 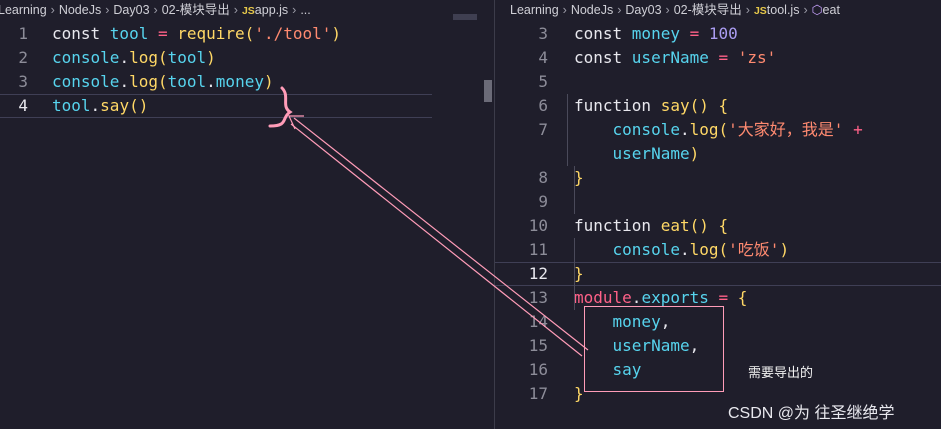 What do you see at coordinates (296, 122) in the screenshot?
I see `arrow-head` at bounding box center [296, 122].